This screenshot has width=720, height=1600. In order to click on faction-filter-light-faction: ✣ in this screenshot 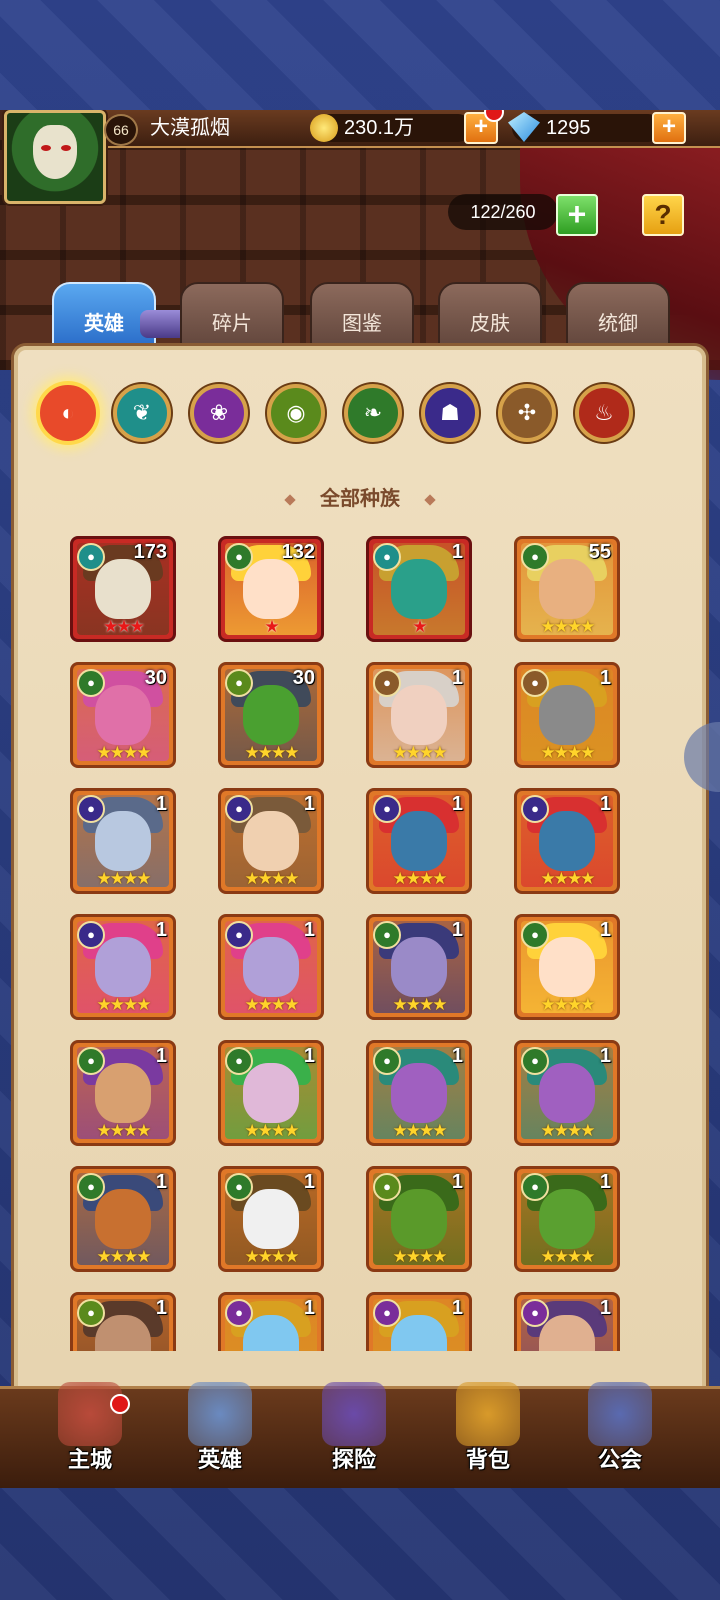, I will do `click(527, 413)`.